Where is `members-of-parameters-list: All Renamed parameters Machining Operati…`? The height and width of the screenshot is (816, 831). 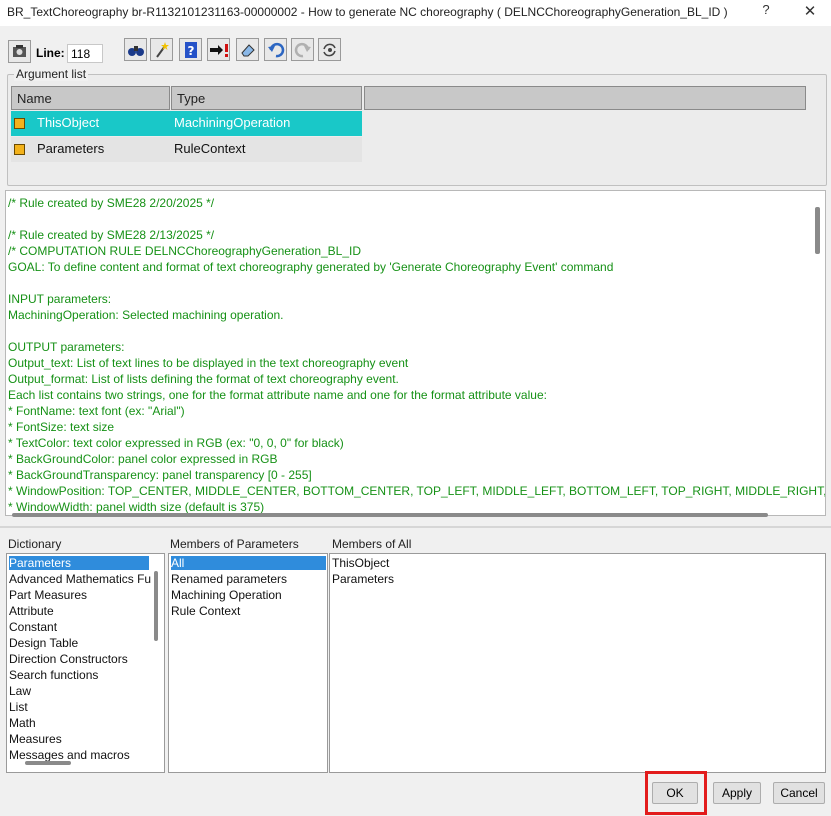
members-of-parameters-list: All Renamed parameters Machining Operati… is located at coordinates (248, 663).